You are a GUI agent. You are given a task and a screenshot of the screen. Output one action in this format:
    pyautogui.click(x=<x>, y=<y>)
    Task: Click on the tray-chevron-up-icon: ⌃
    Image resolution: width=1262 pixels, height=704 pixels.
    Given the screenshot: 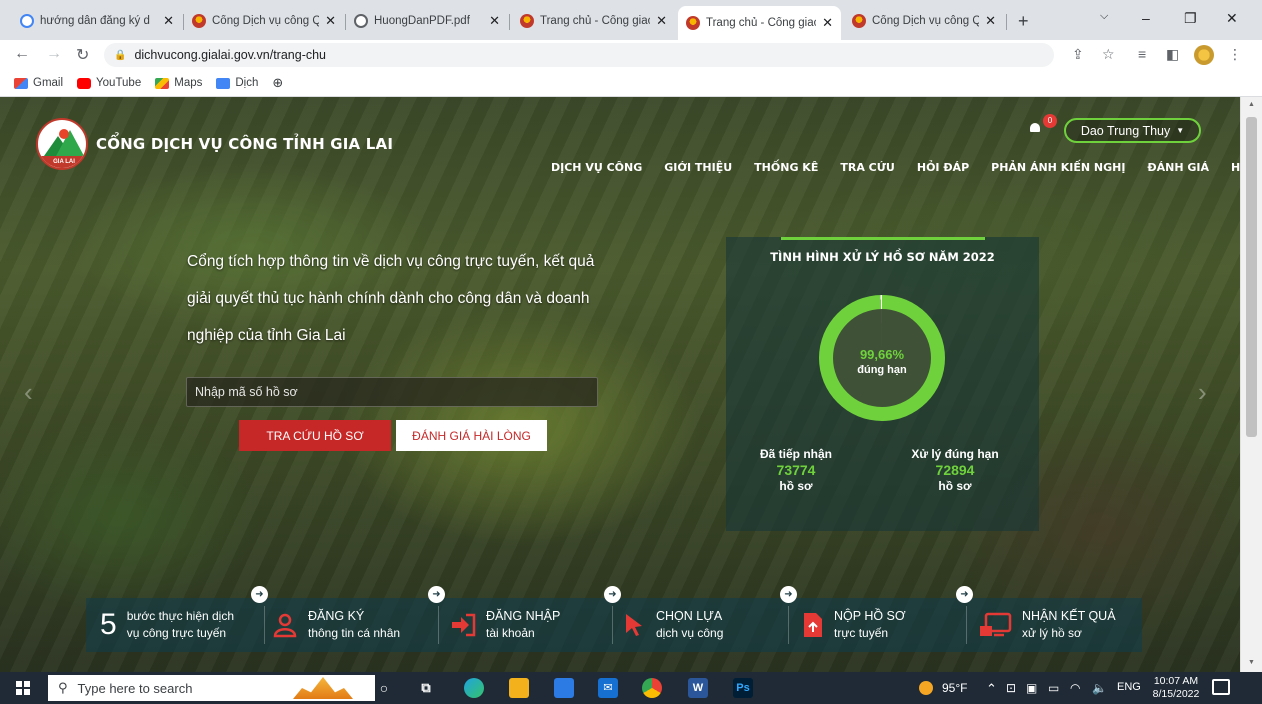 What is the action you would take?
    pyautogui.click(x=991, y=689)
    